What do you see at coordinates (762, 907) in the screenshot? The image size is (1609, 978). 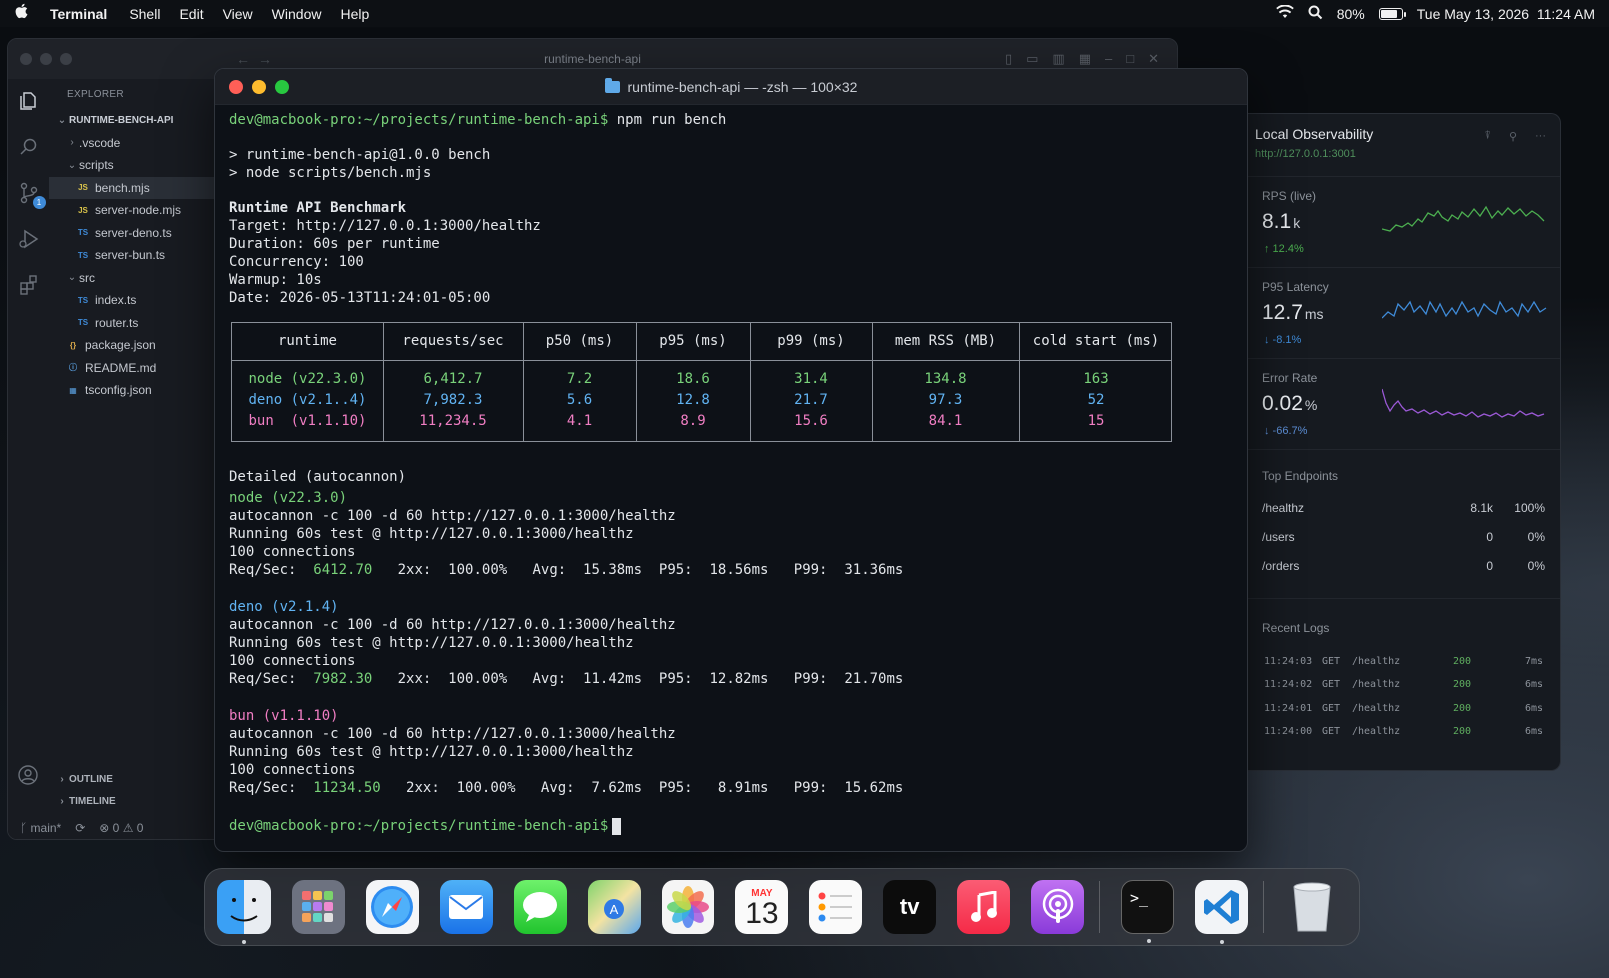 I see `calendar-icon: MAY 13` at bounding box center [762, 907].